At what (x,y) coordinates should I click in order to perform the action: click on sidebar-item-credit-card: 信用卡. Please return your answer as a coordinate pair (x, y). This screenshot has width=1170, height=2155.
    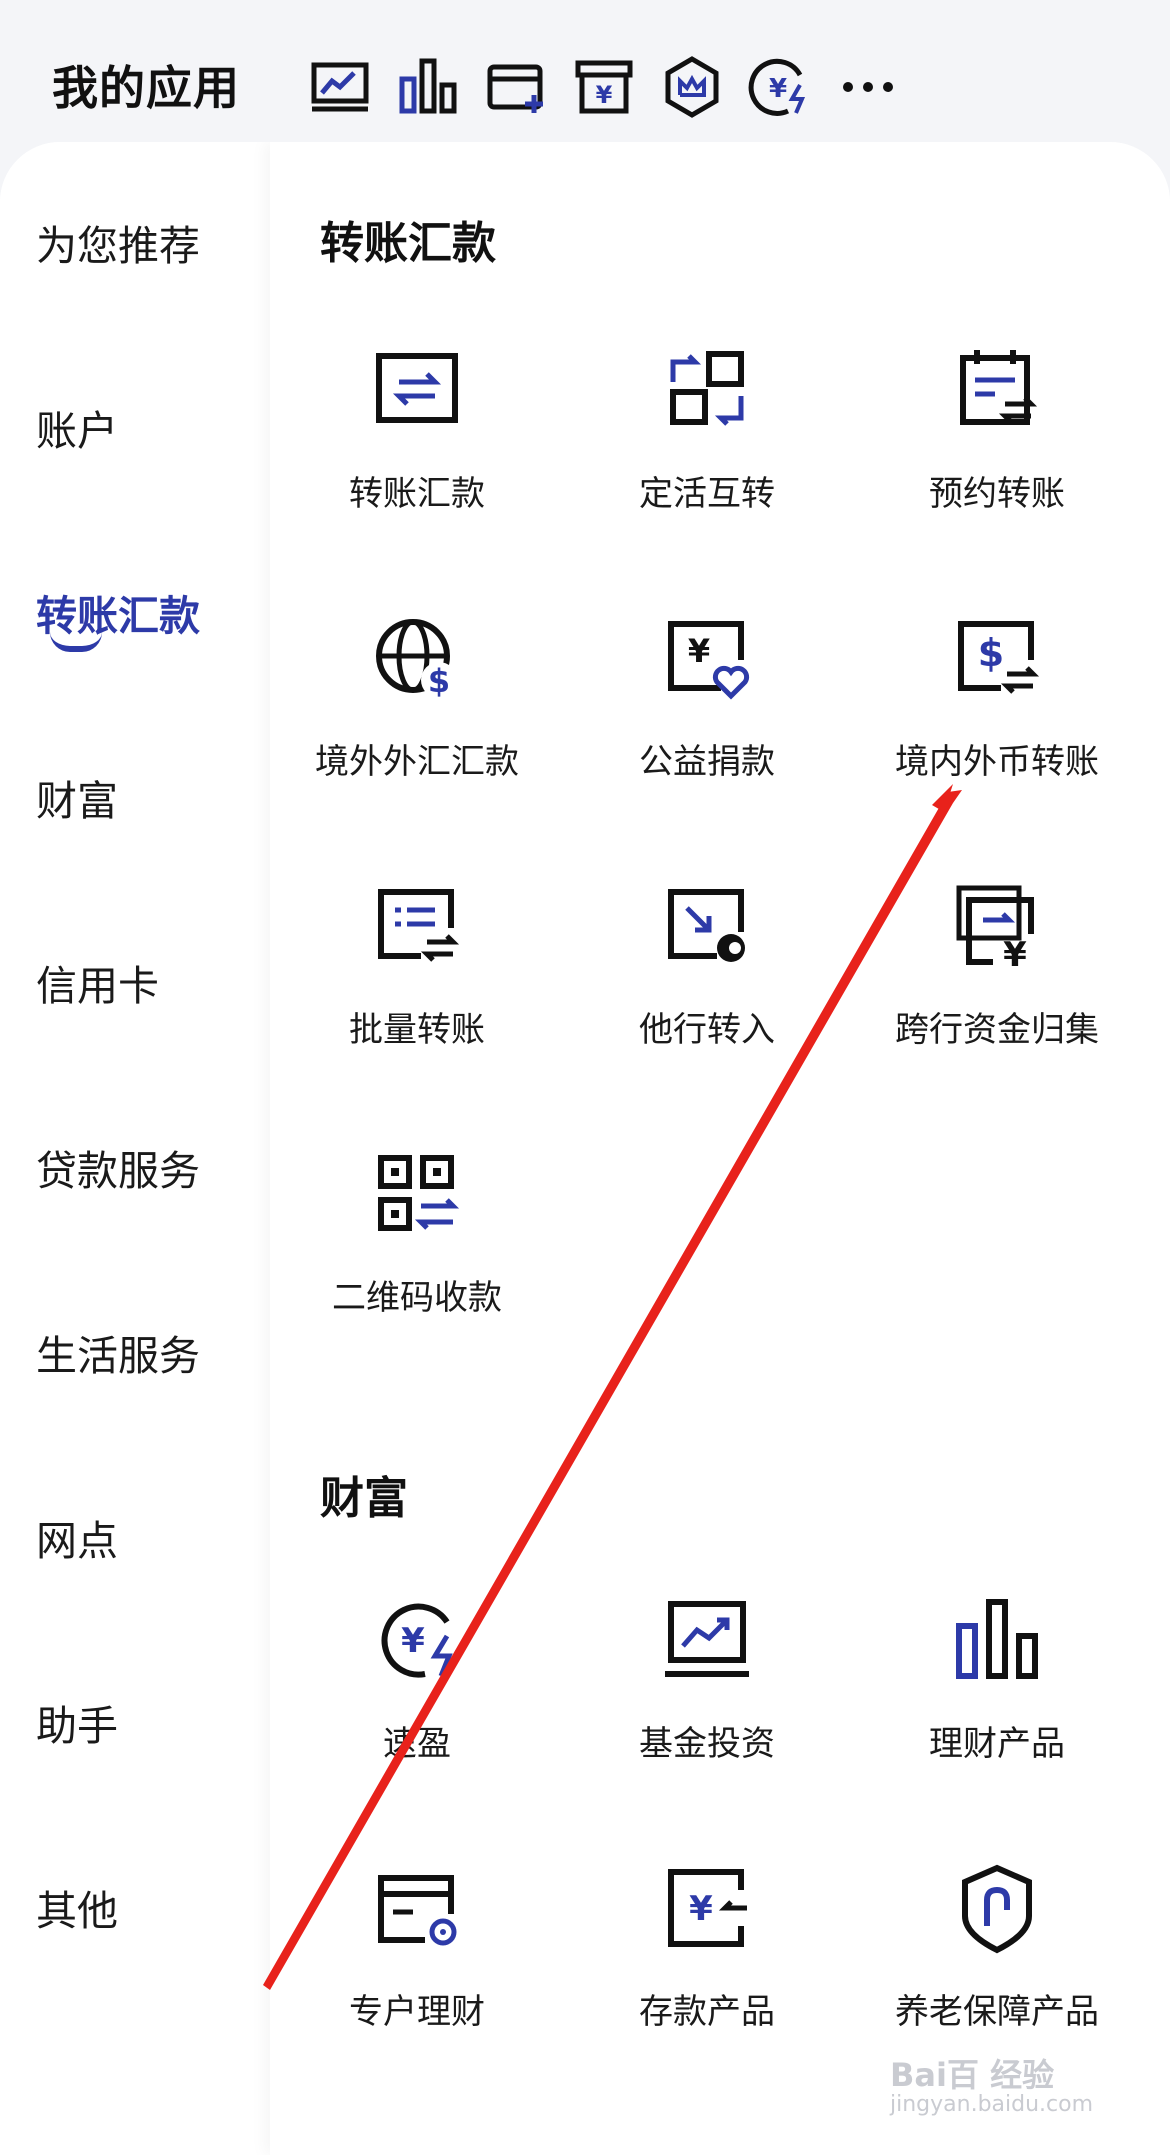
    Looking at the image, I should click on (97, 982).